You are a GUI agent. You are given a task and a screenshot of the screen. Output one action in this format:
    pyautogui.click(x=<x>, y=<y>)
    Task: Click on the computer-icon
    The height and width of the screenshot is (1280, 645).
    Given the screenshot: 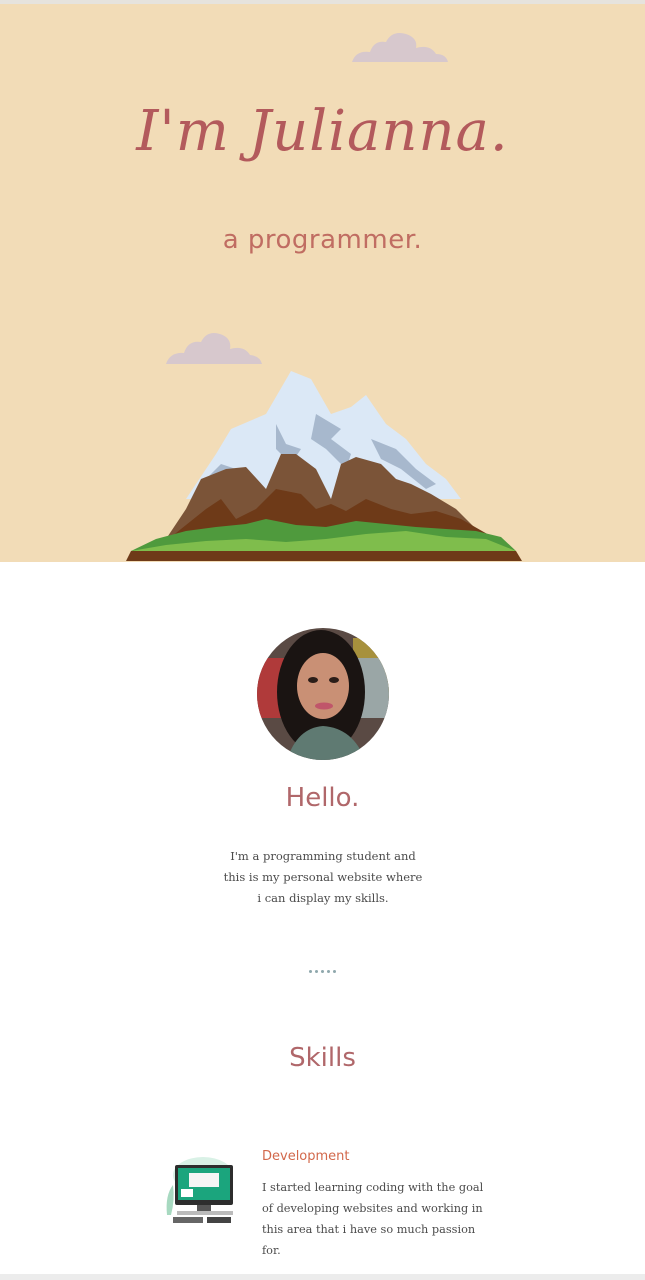 What is the action you would take?
    pyautogui.click(x=199, y=1190)
    